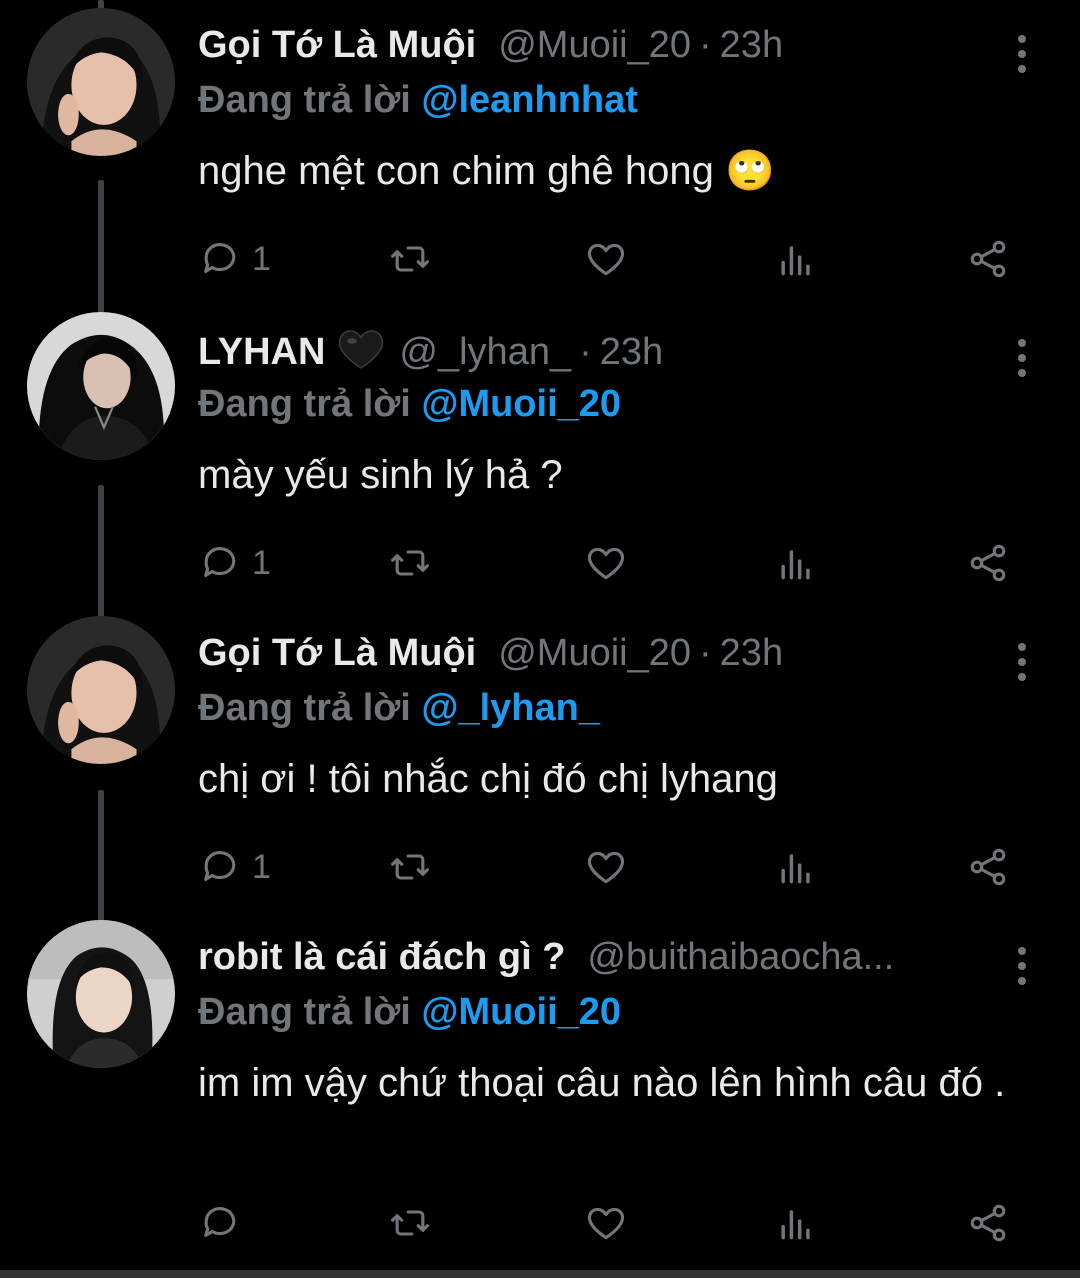 The width and height of the screenshot is (1080, 1278). I want to click on replying-to: Đang trả lời @leanhnhat, so click(418, 100).